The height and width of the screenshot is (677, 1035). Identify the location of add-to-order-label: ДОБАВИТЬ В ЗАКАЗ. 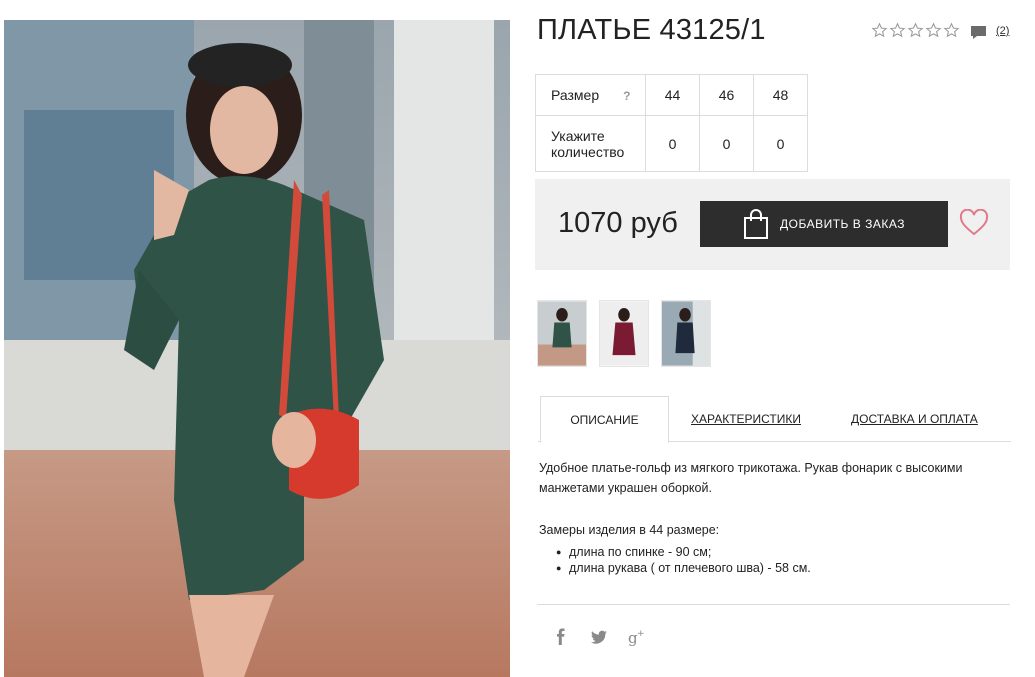
(842, 224).